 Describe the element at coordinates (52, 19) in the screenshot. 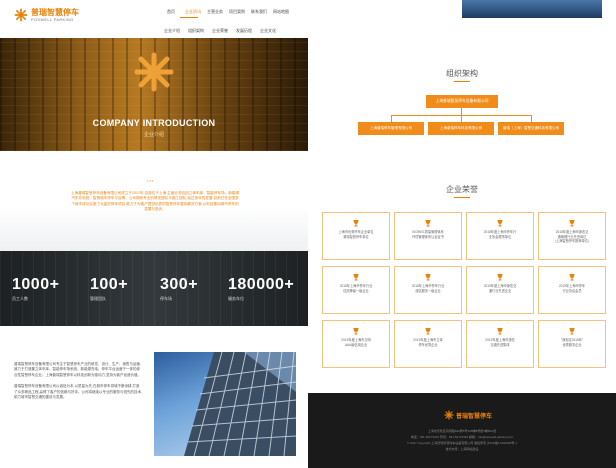

I see `brand-name-en: POSWELL PARKING` at that location.